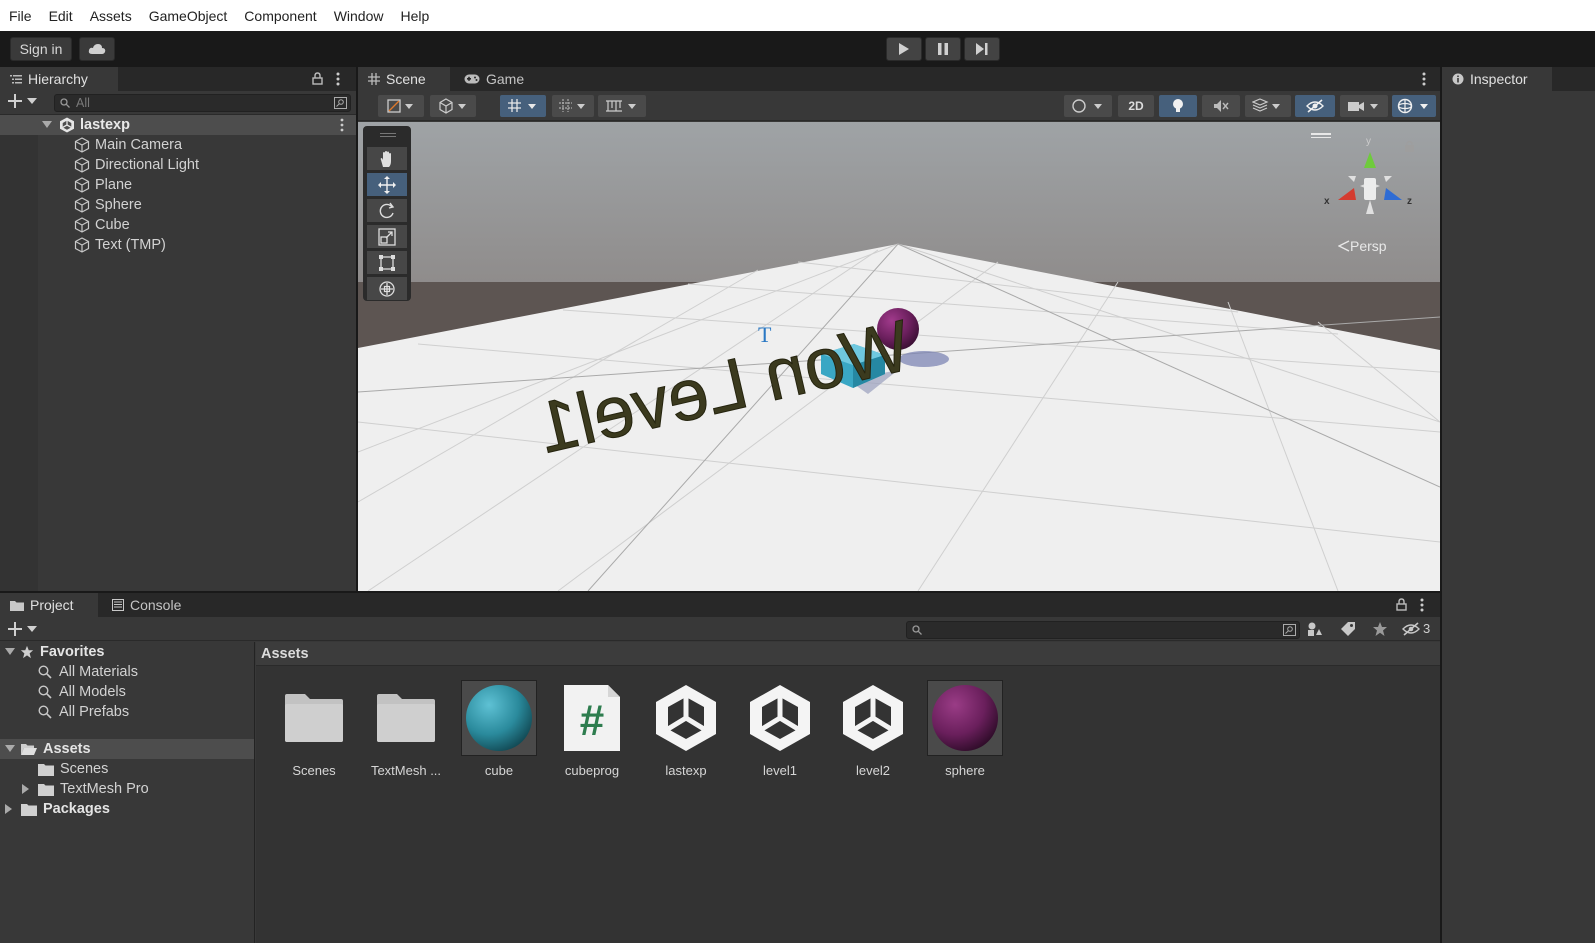 The image size is (1595, 943). I want to click on tree-favorite-item: All Models, so click(127, 692).